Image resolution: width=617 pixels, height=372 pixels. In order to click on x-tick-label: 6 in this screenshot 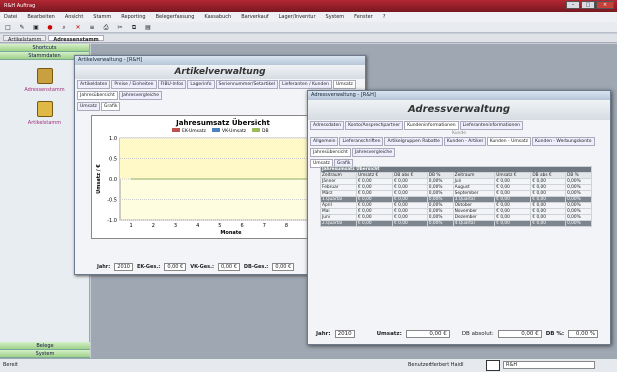, I will do `click(242, 226)`.